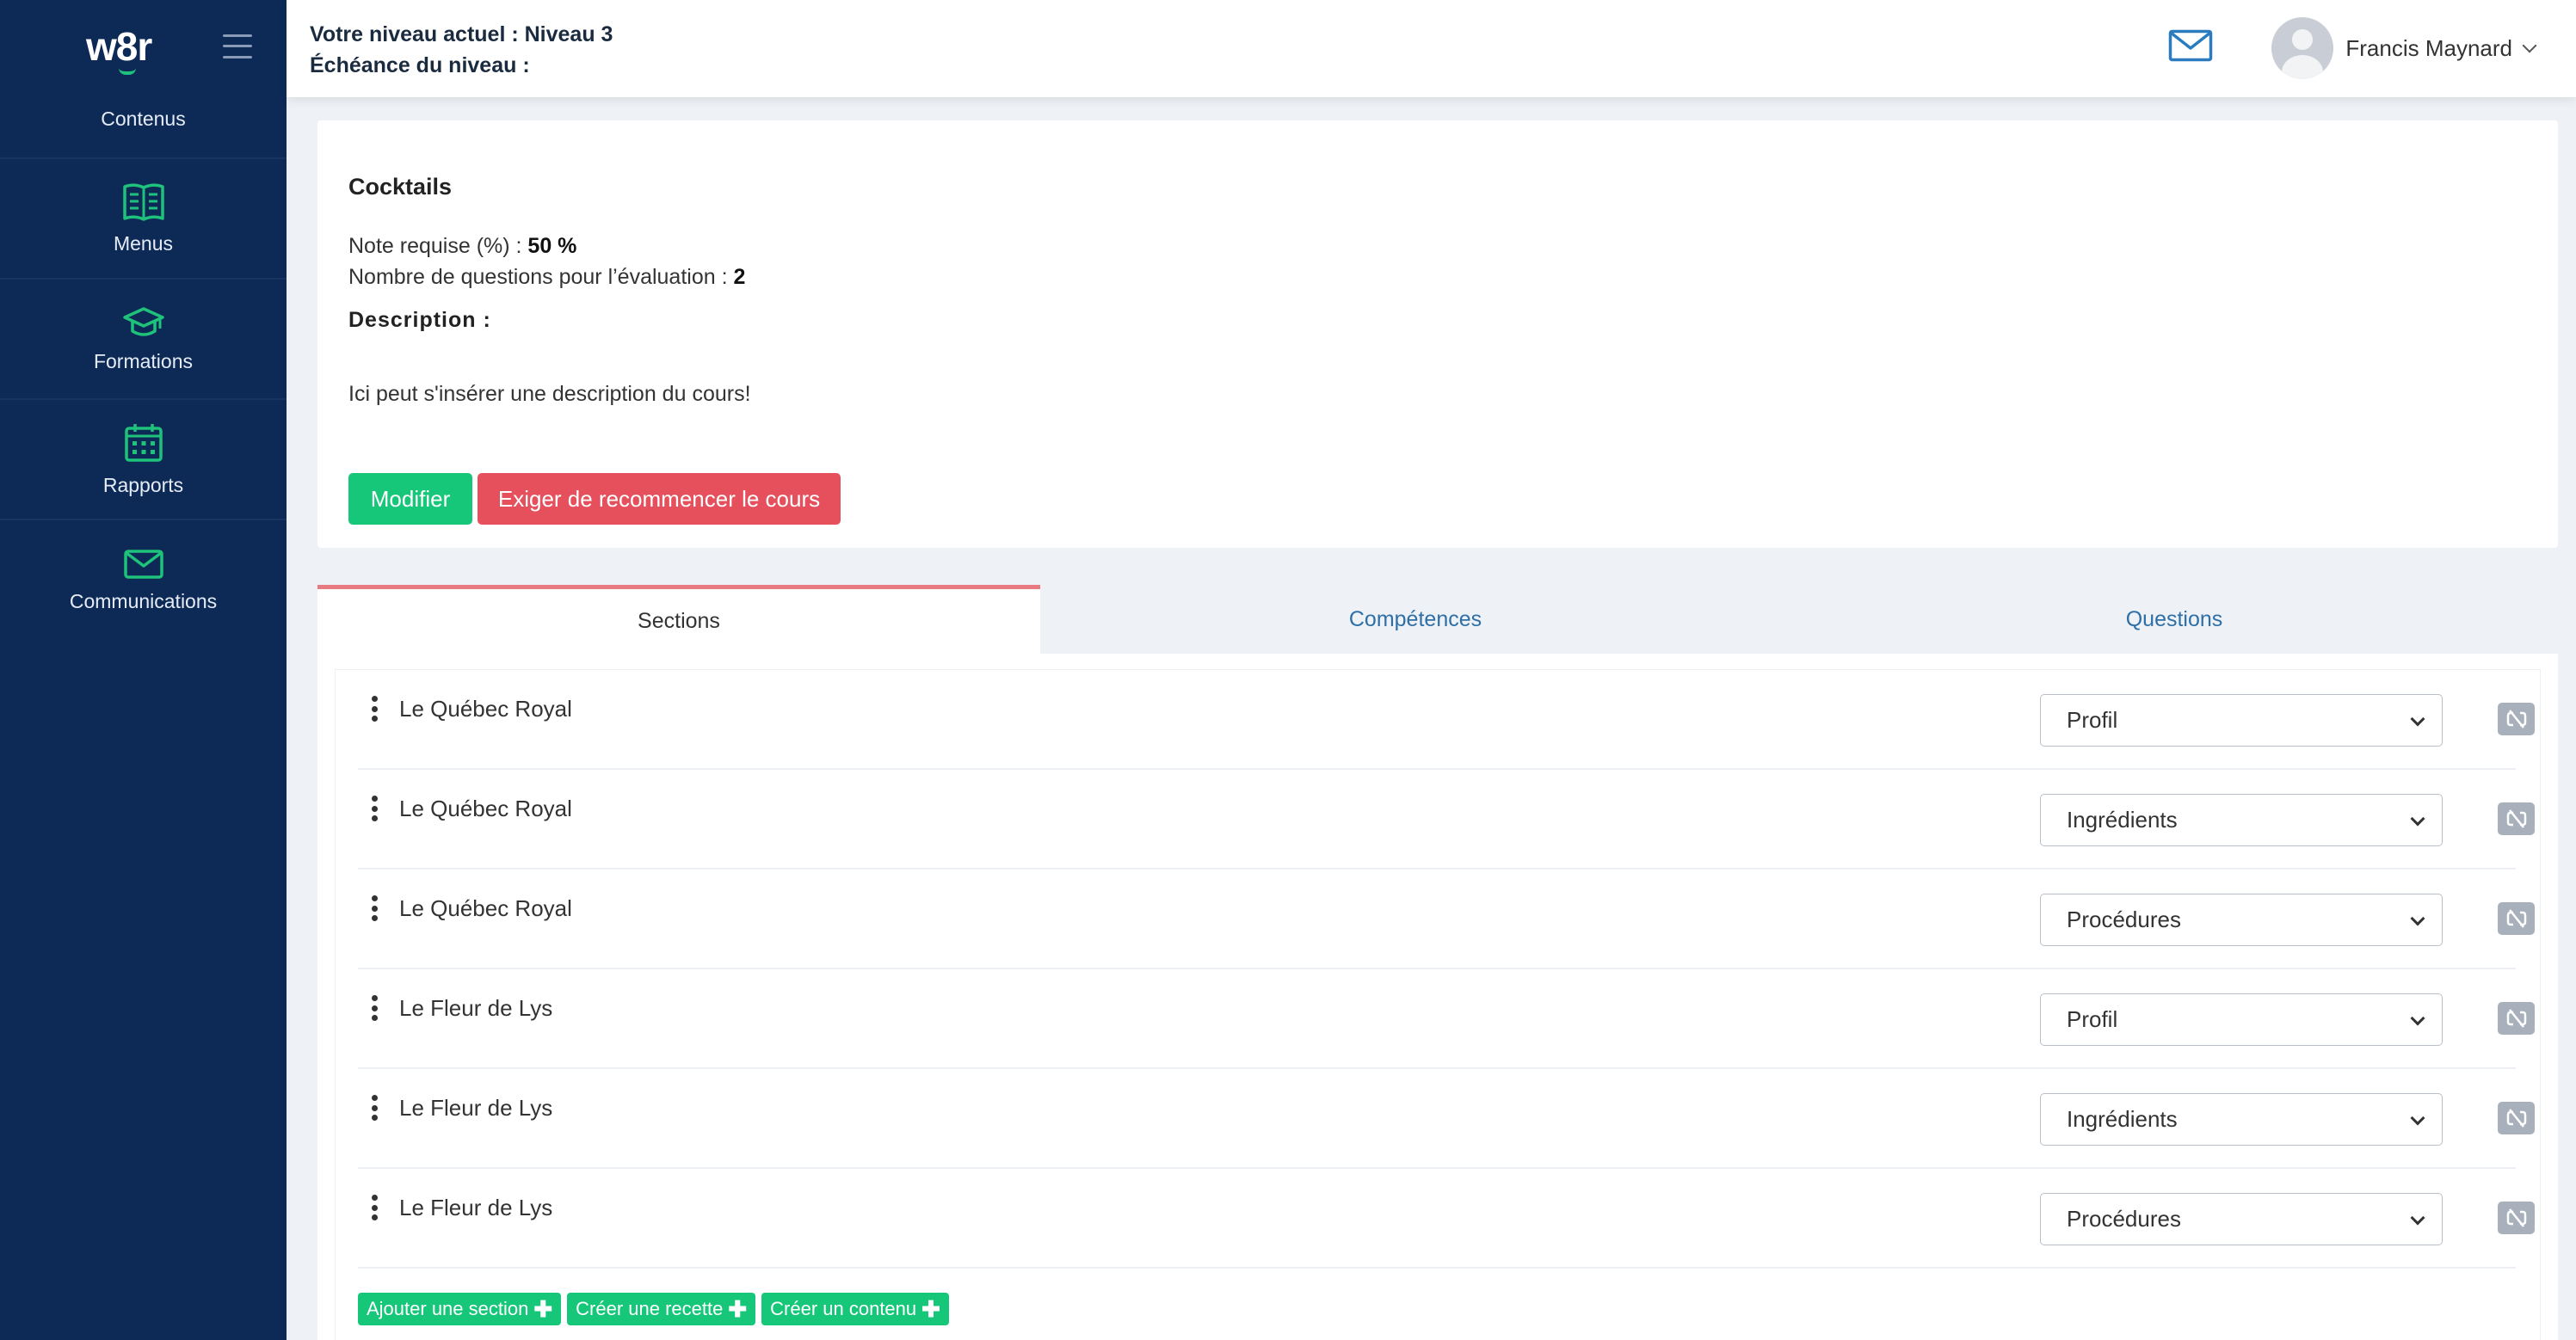  I want to click on list-item: Le Québec Royal Profil, so click(1447, 720).